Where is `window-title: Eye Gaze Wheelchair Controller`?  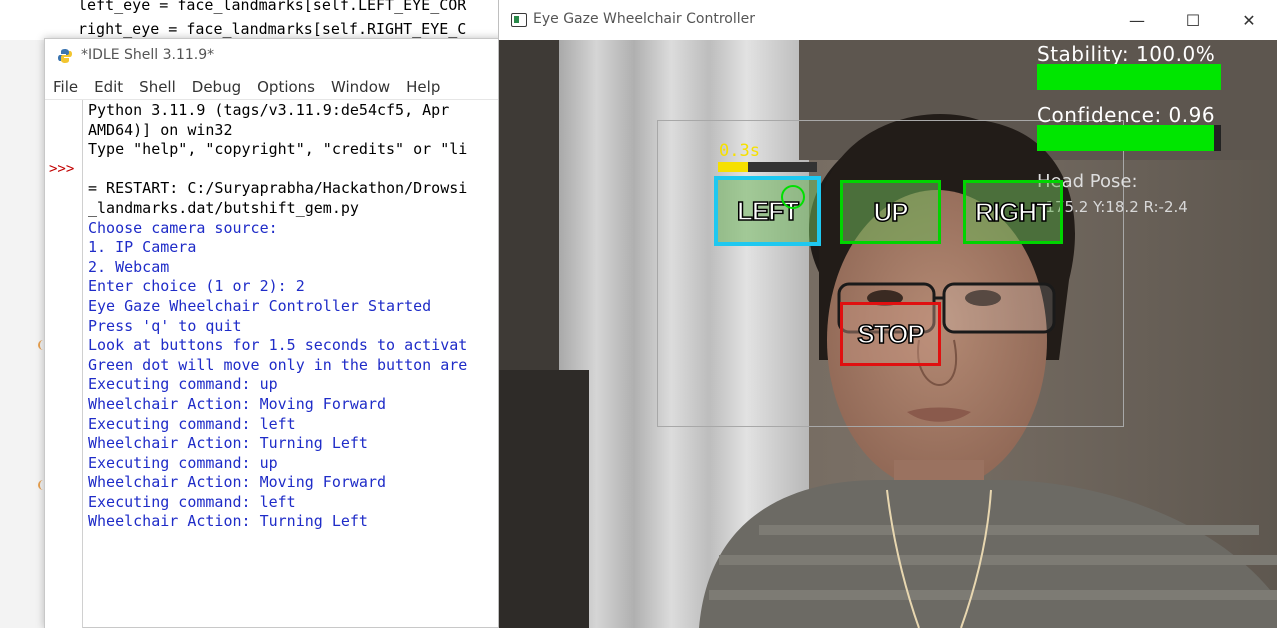
window-title: Eye Gaze Wheelchair Controller is located at coordinates (644, 19).